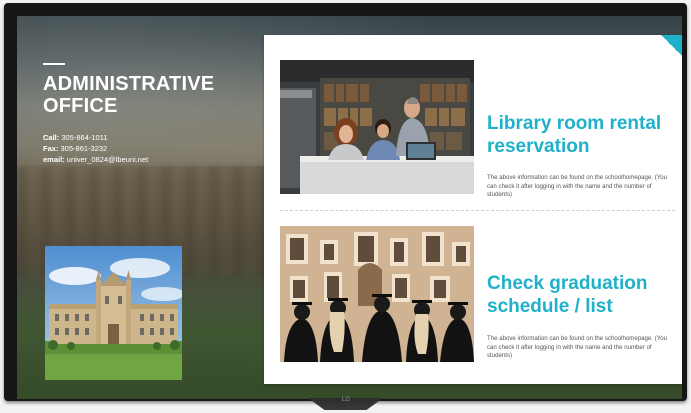 The image size is (691, 413). Describe the element at coordinates (567, 295) in the screenshot. I see `graduation-schedule-title: Check graduation schedule / list` at that location.